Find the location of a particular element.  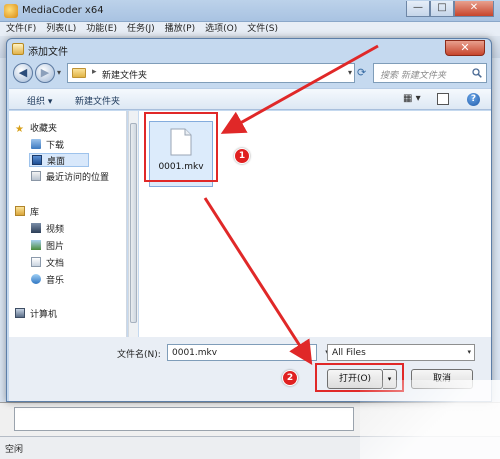

nav-libraries: 库 is located at coordinates (27, 212).